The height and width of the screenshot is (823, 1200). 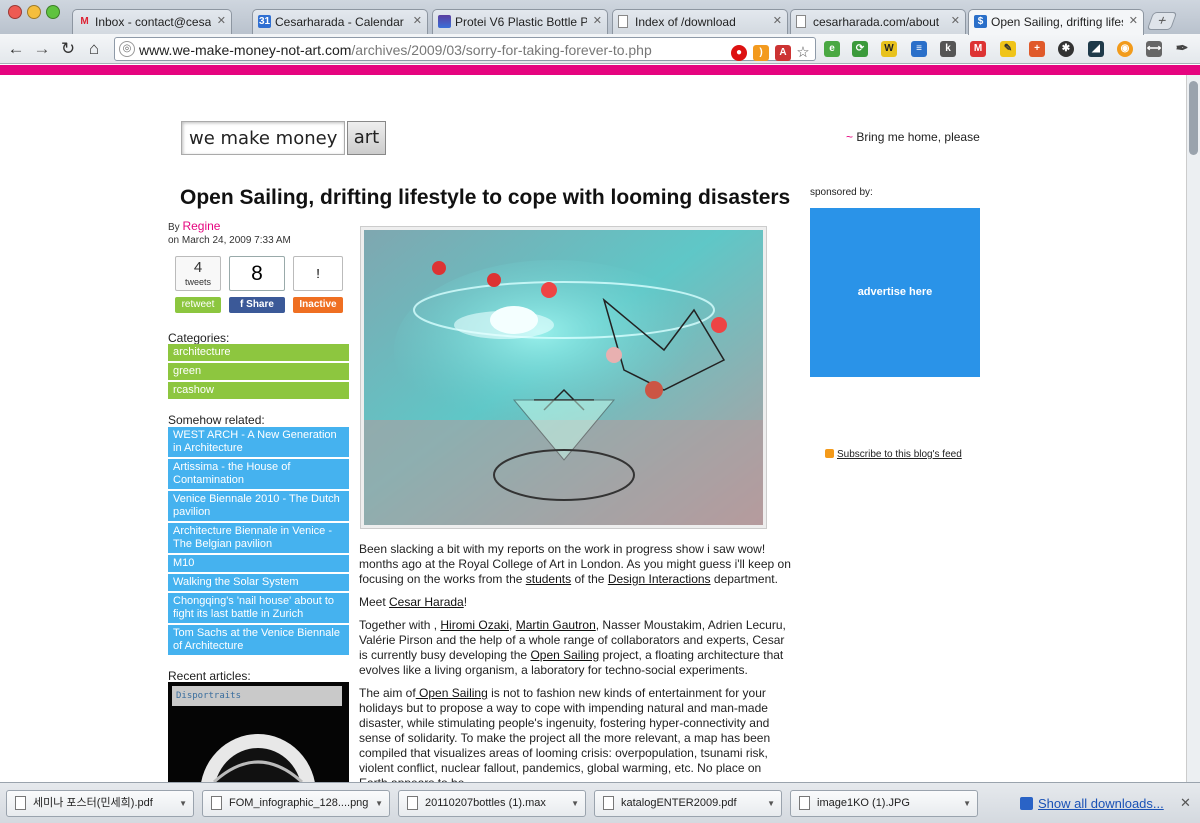 What do you see at coordinates (340, 21) in the screenshot?
I see `tab-calendar: 31 Cesarharada - Calendar ✕` at bounding box center [340, 21].